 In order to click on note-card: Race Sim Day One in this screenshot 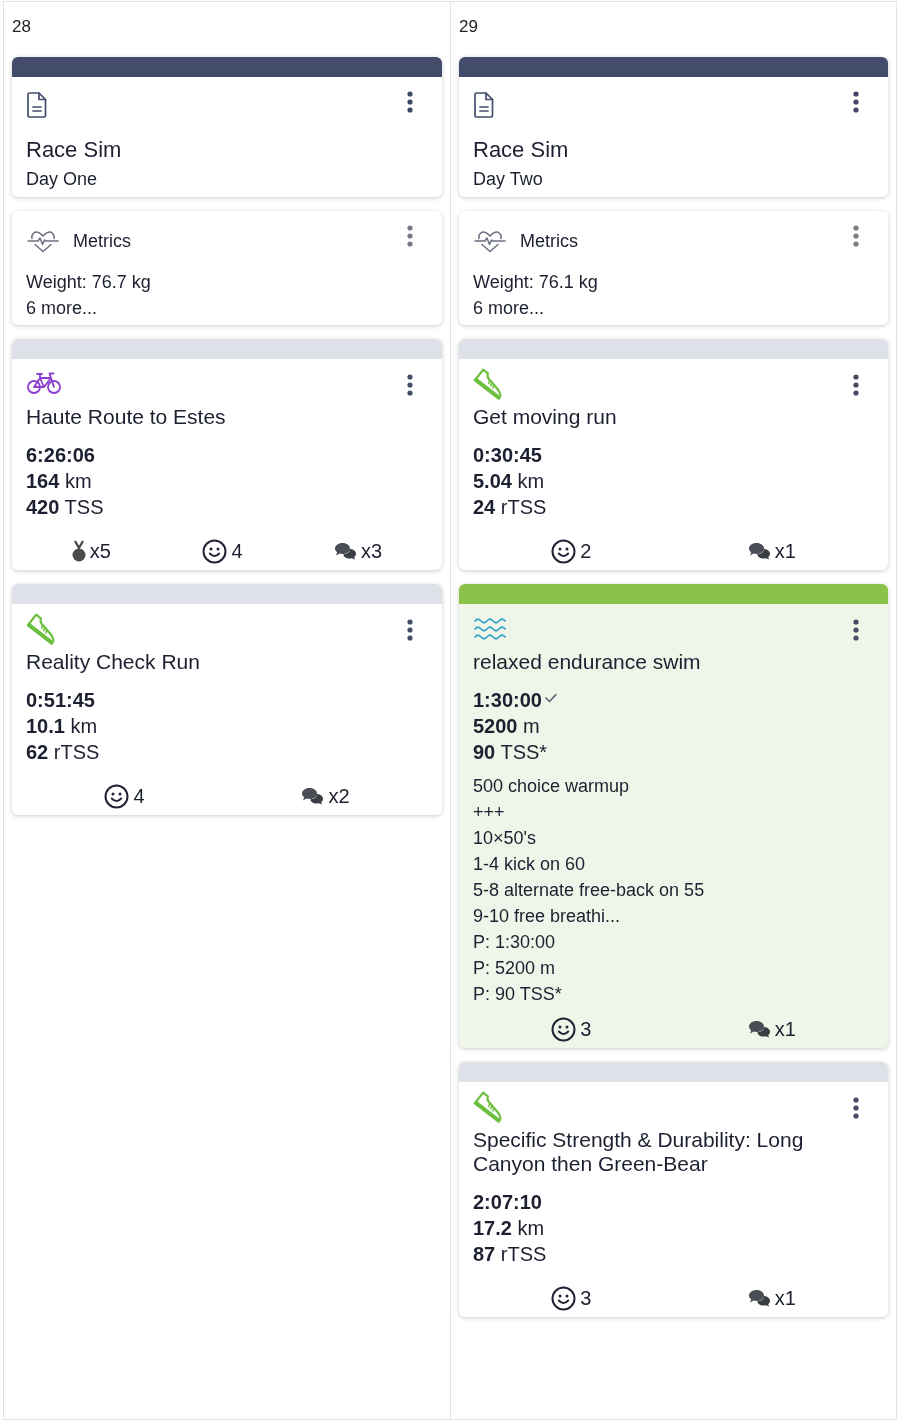, I will do `click(227, 127)`.